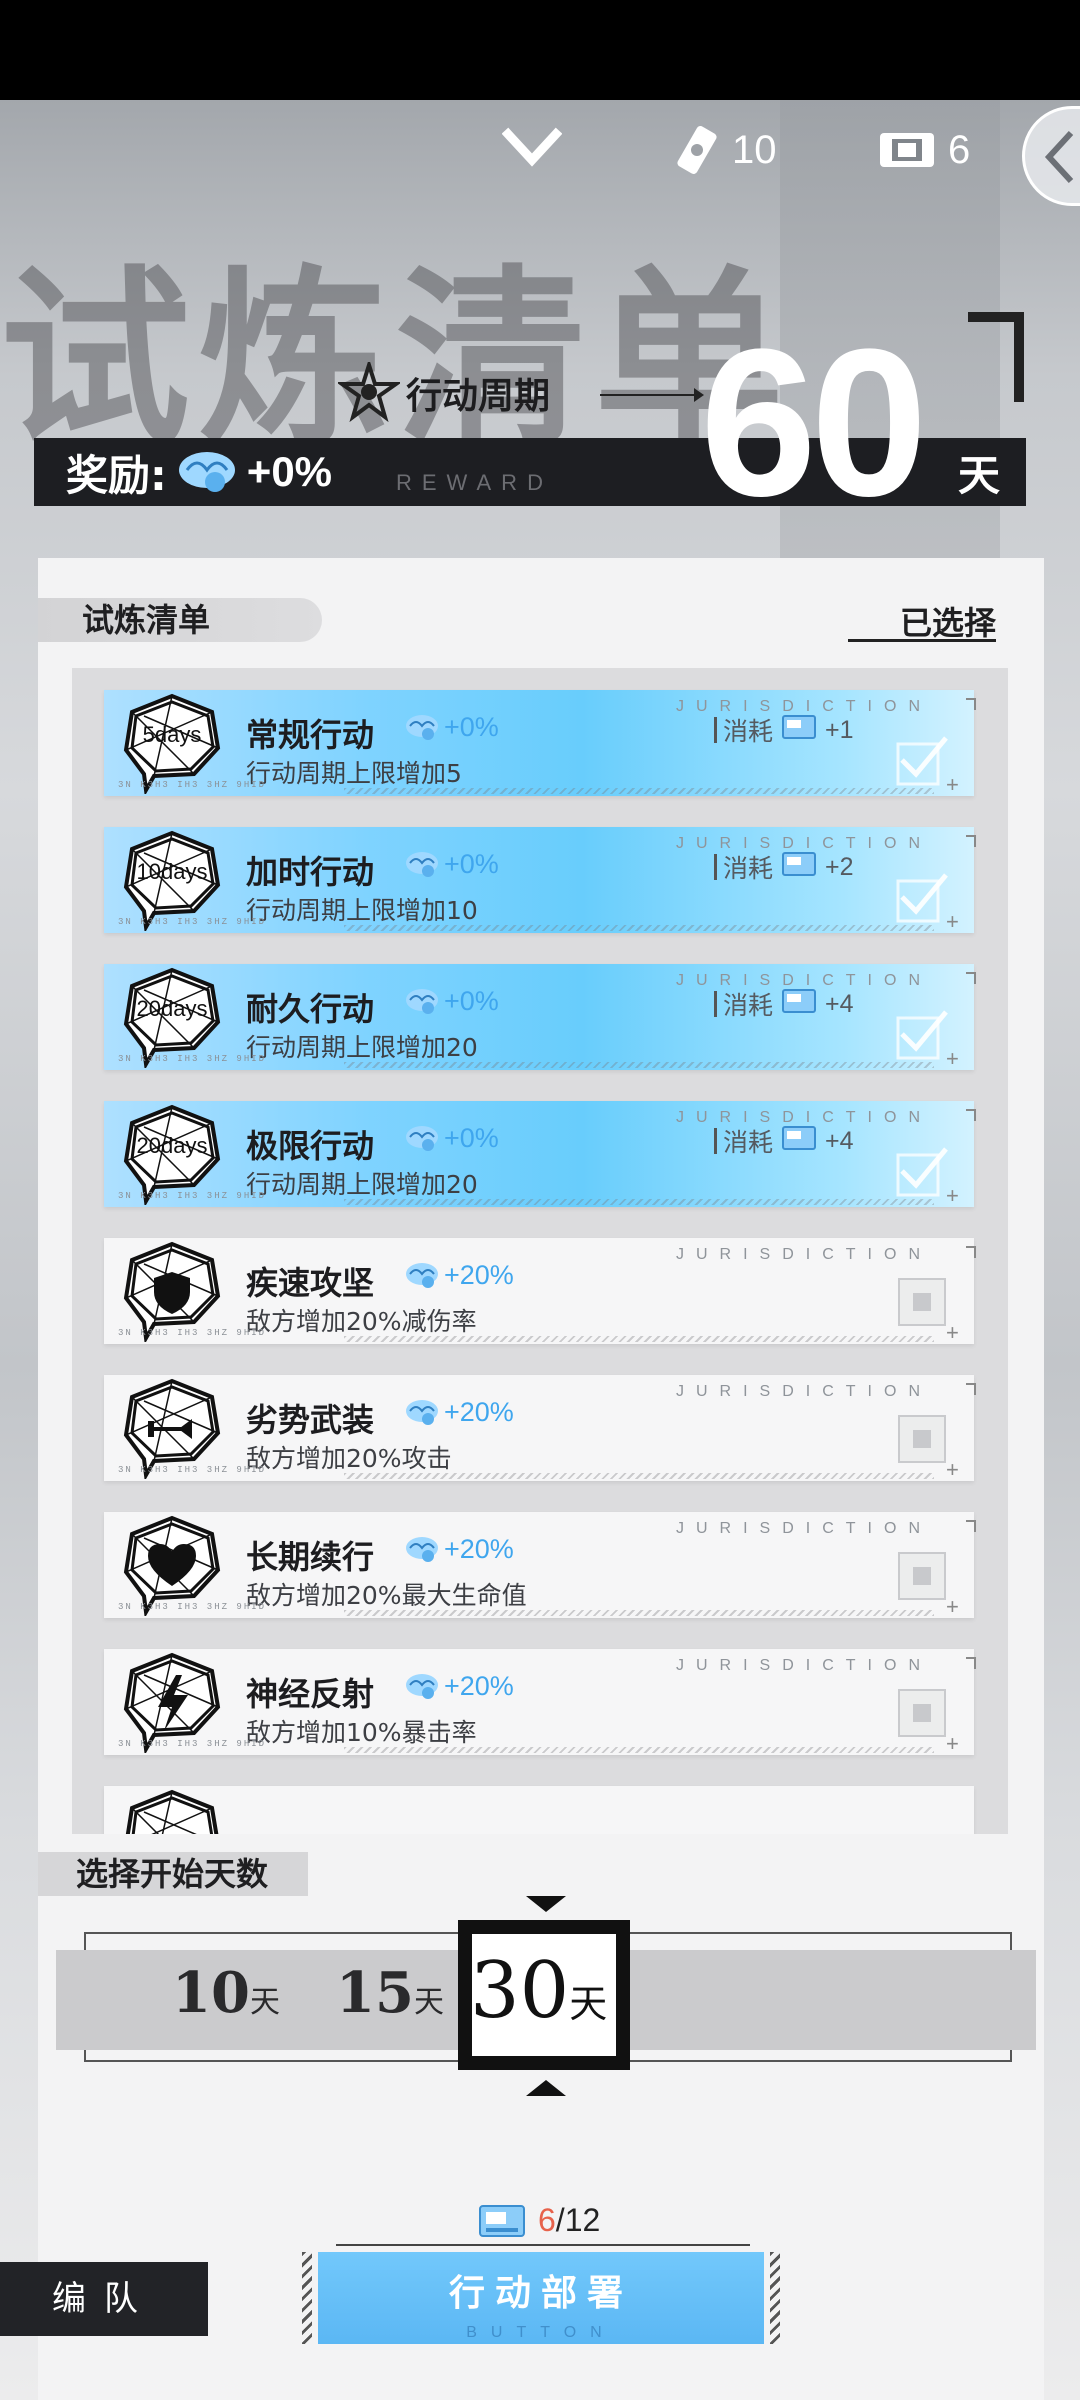 The image size is (1080, 2400). Describe the element at coordinates (804, 1528) in the screenshot. I see `jurisdiction-text: JURISDICTION` at that location.